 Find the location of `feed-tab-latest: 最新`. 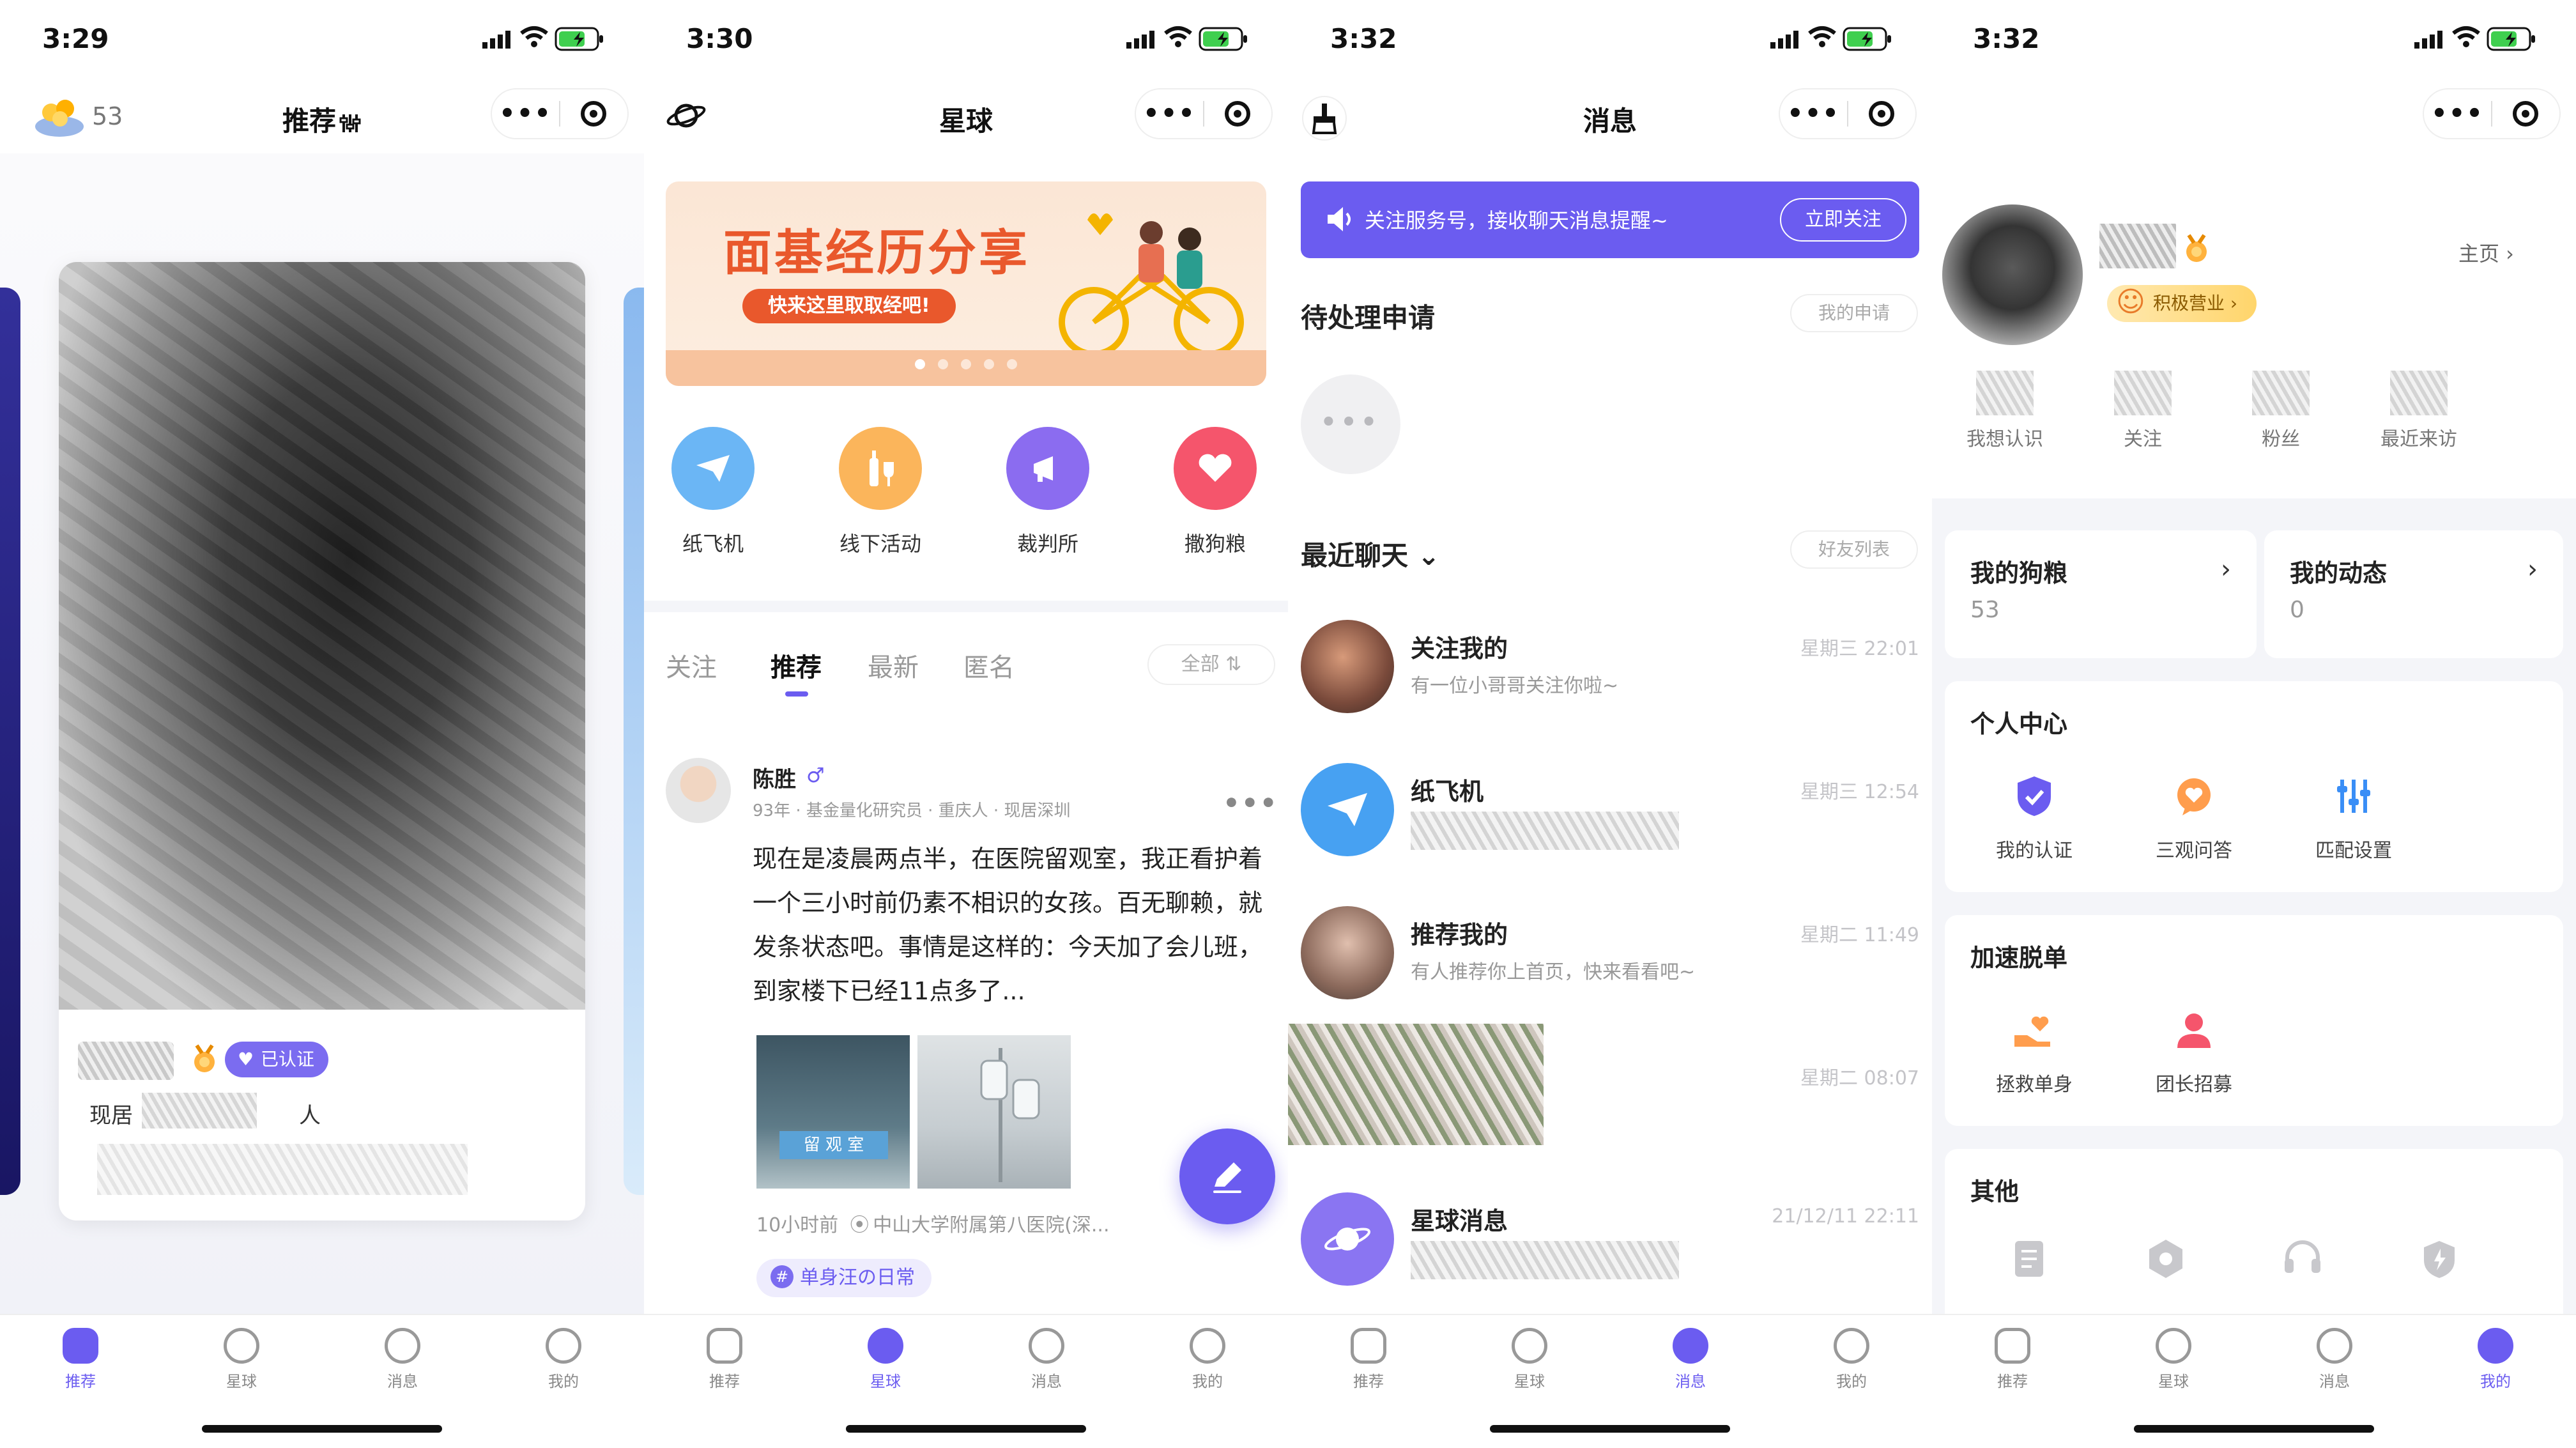

feed-tab-latest: 最新 is located at coordinates (893, 665).